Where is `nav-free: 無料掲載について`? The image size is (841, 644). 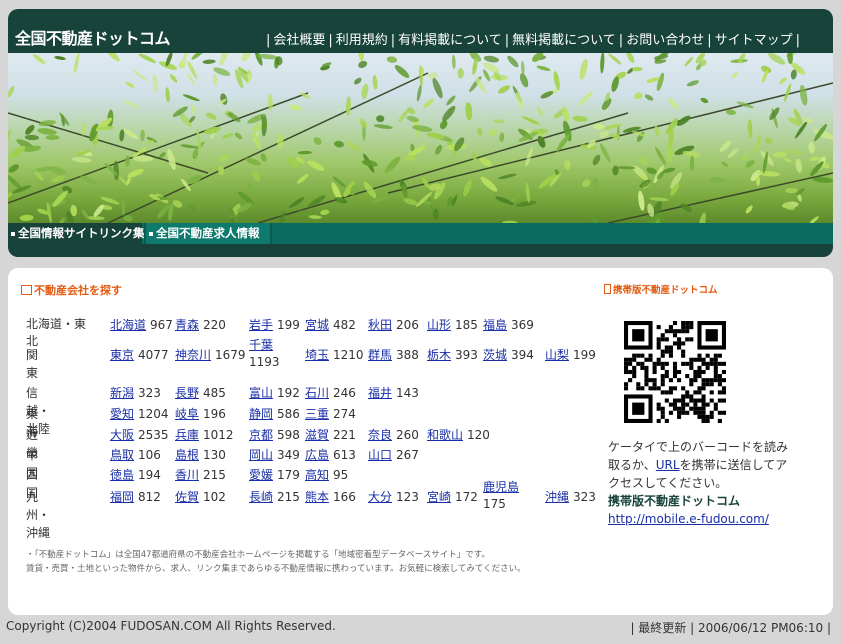
nav-free: 無料掲載について is located at coordinates (564, 40).